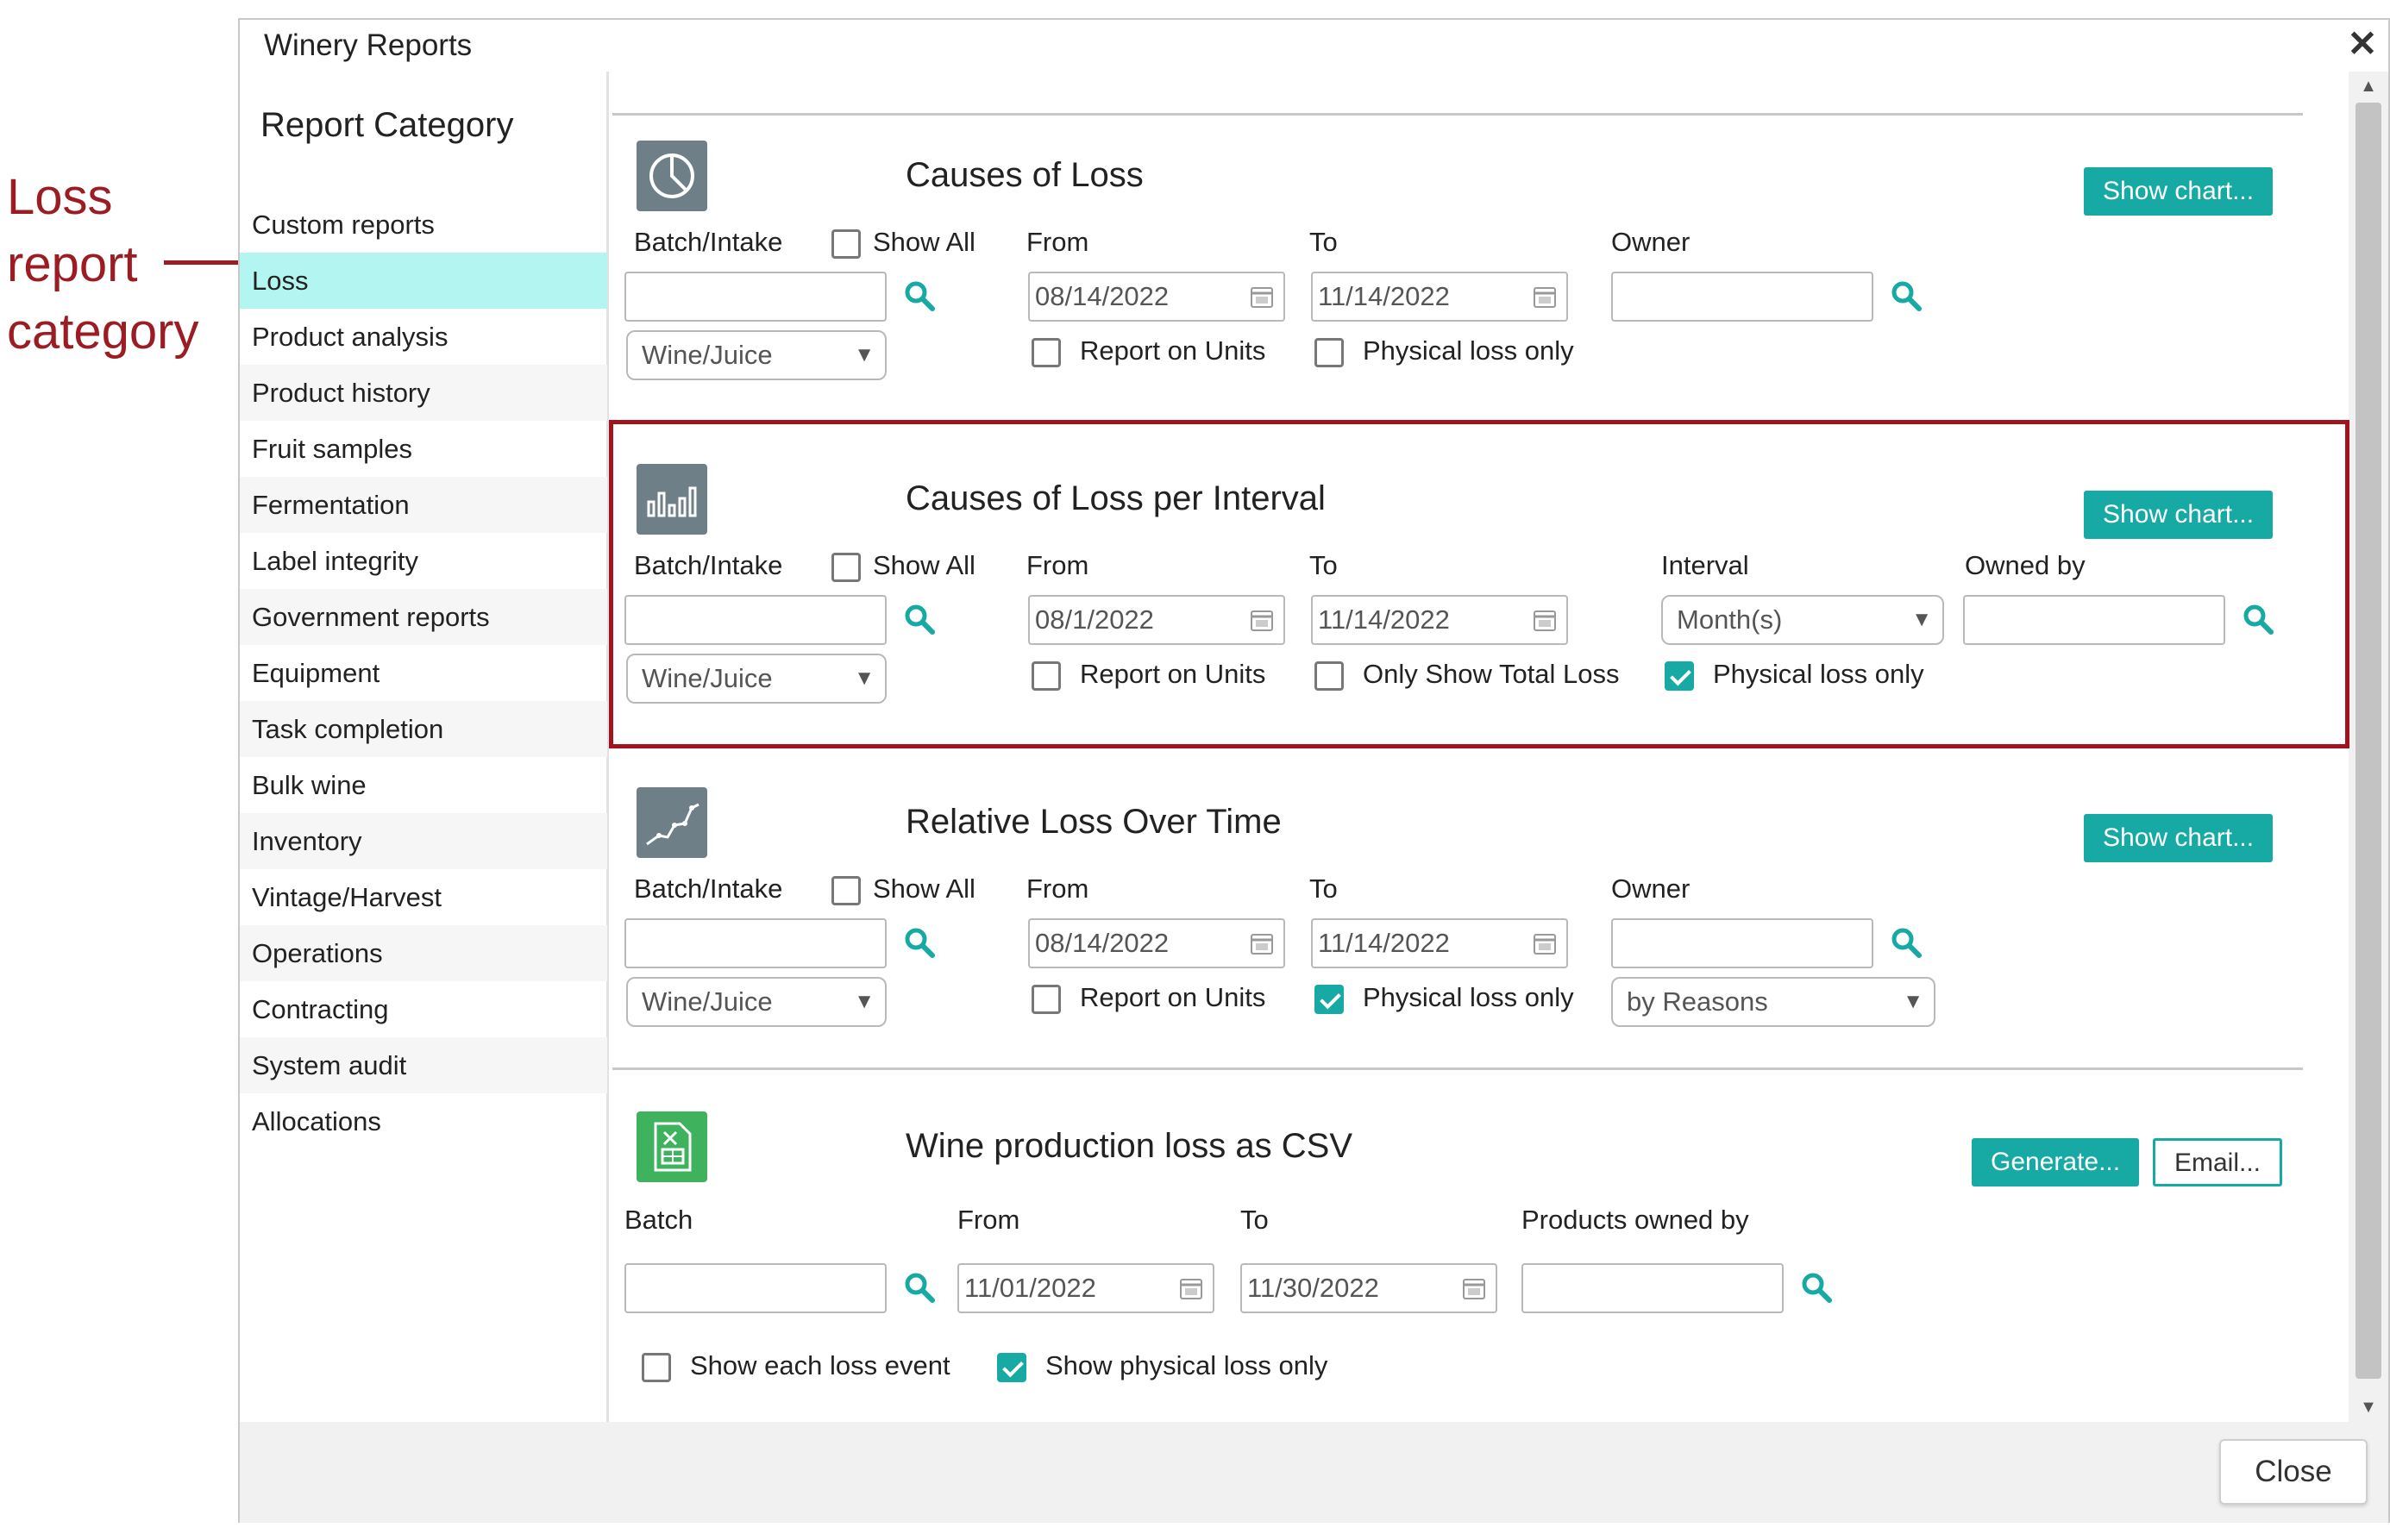 The height and width of the screenshot is (1540, 2390). Describe the element at coordinates (423, 393) in the screenshot. I see `sidebar-item-product-history: Product history` at that location.